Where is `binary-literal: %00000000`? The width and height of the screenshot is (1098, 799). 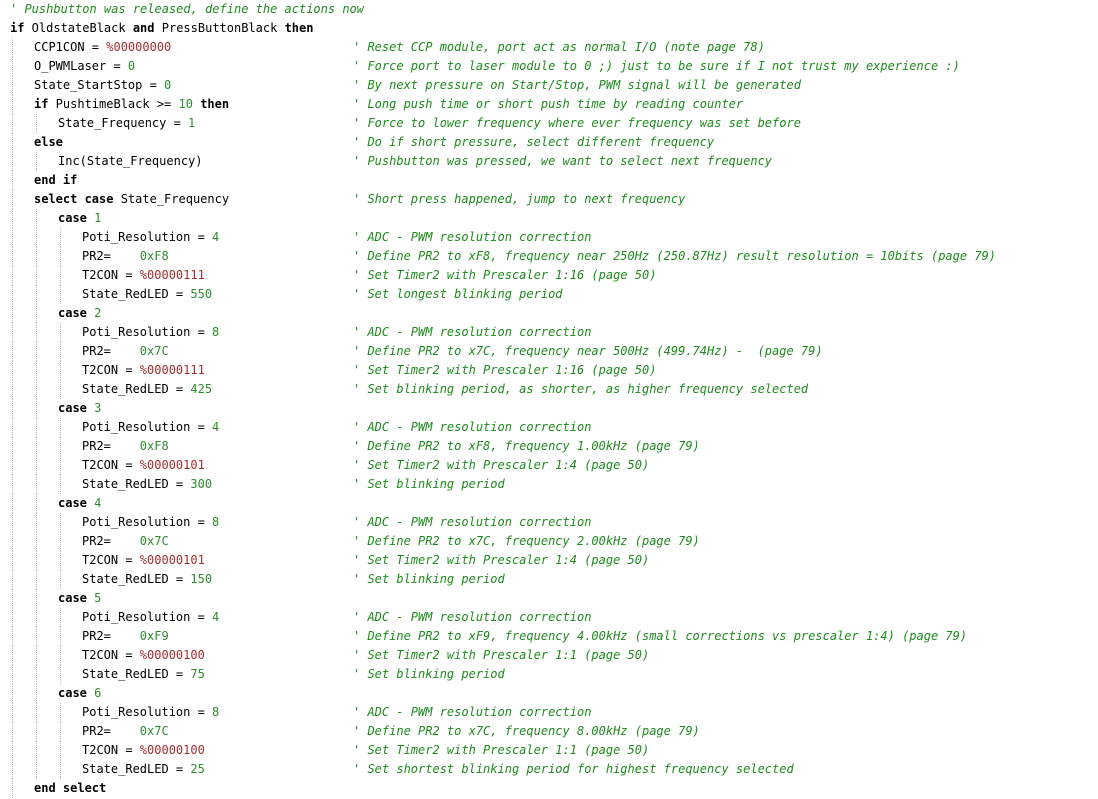
binary-literal: %00000000 is located at coordinates (139, 47).